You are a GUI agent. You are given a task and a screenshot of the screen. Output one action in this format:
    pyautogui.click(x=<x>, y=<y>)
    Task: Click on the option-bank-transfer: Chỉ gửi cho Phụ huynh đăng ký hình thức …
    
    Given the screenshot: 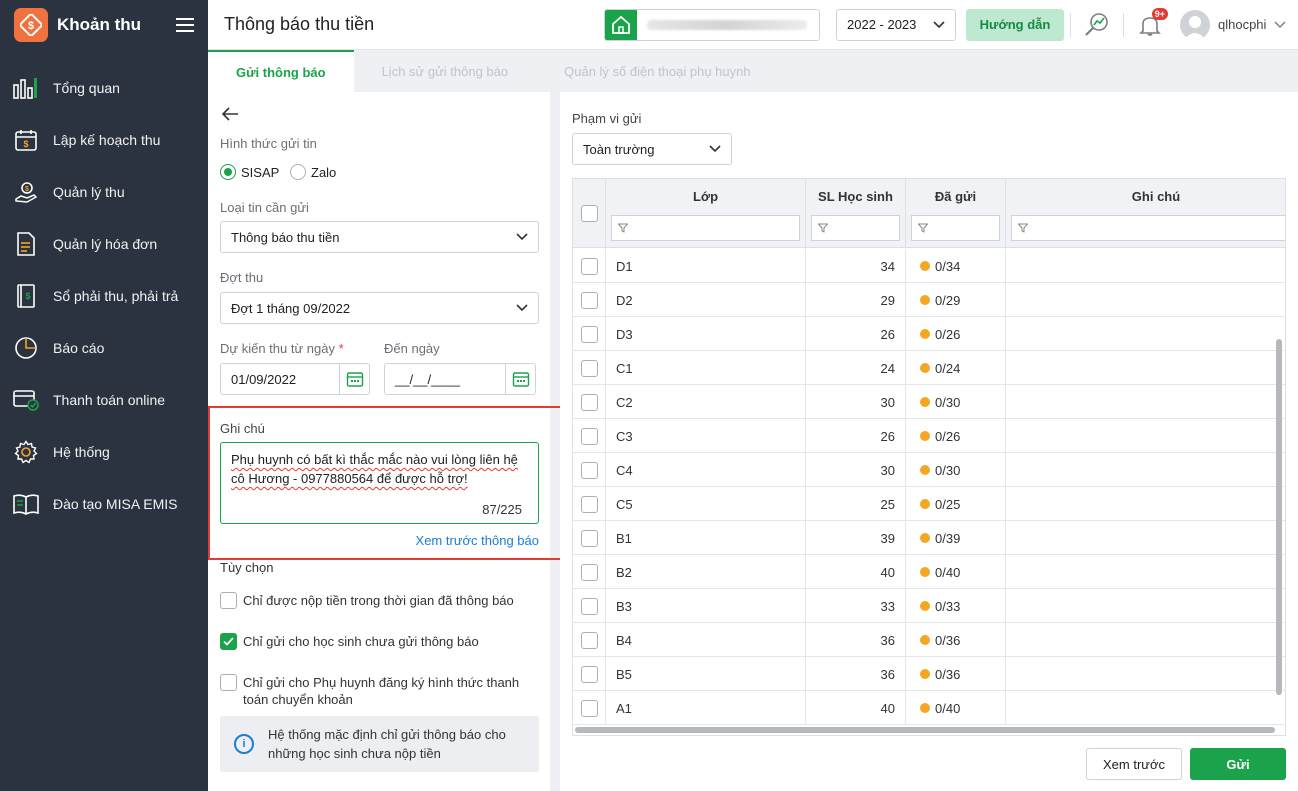 What is the action you would take?
    pyautogui.click(x=380, y=691)
    